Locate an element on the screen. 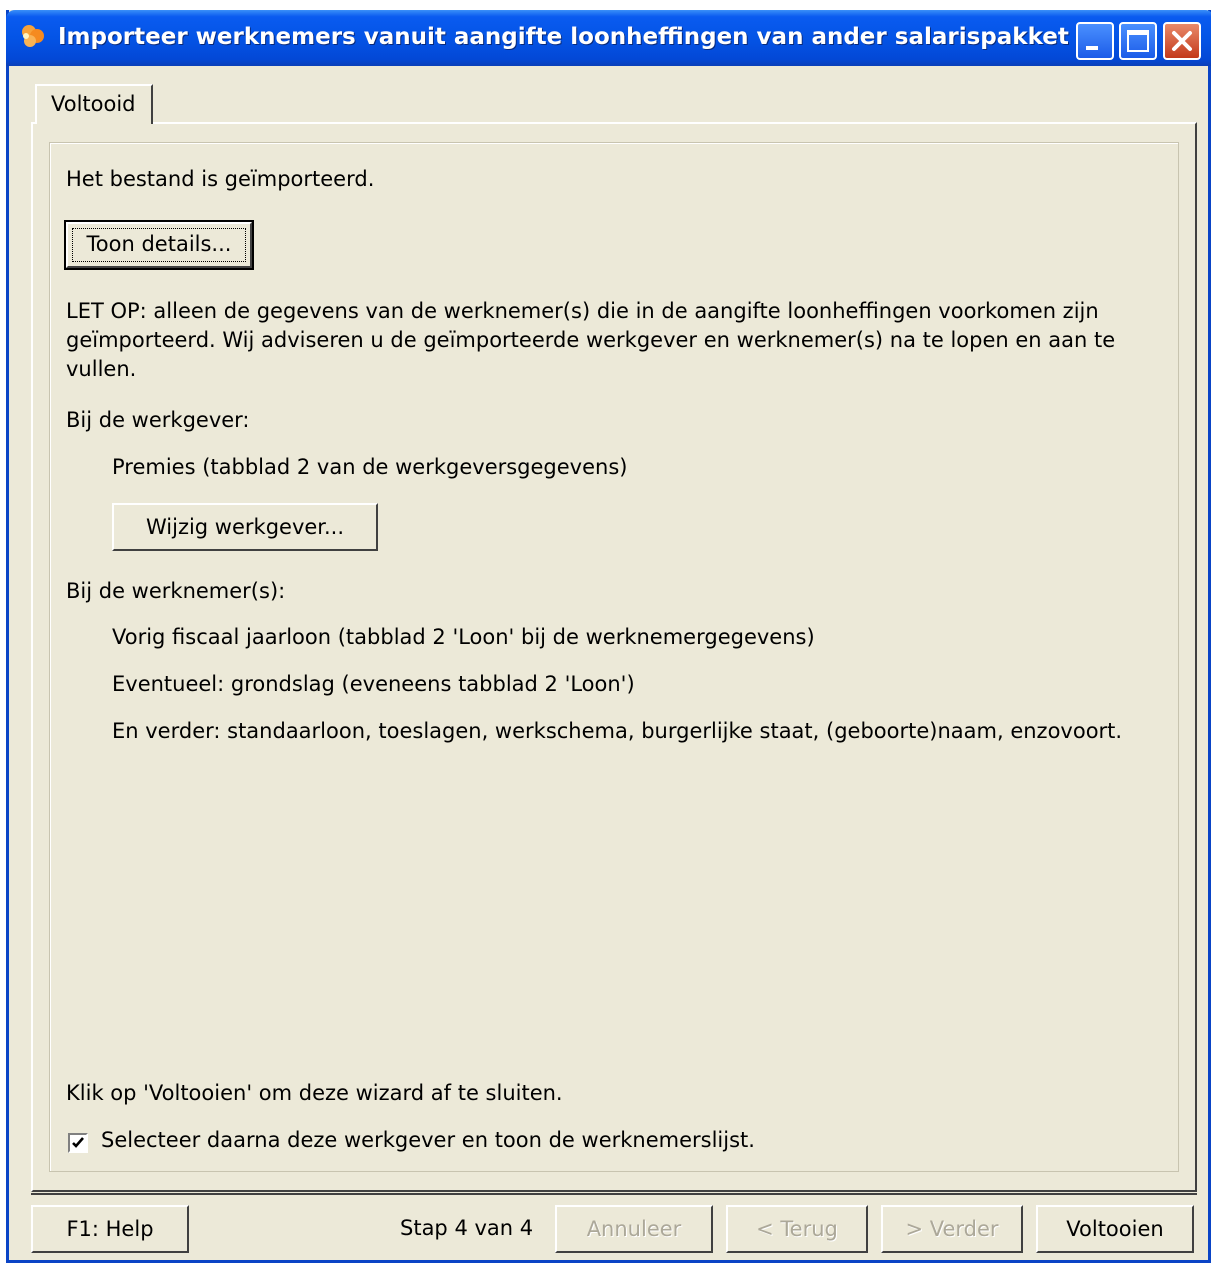 The image size is (1211, 1263). select-employer-checkbox is located at coordinates (78, 1143).